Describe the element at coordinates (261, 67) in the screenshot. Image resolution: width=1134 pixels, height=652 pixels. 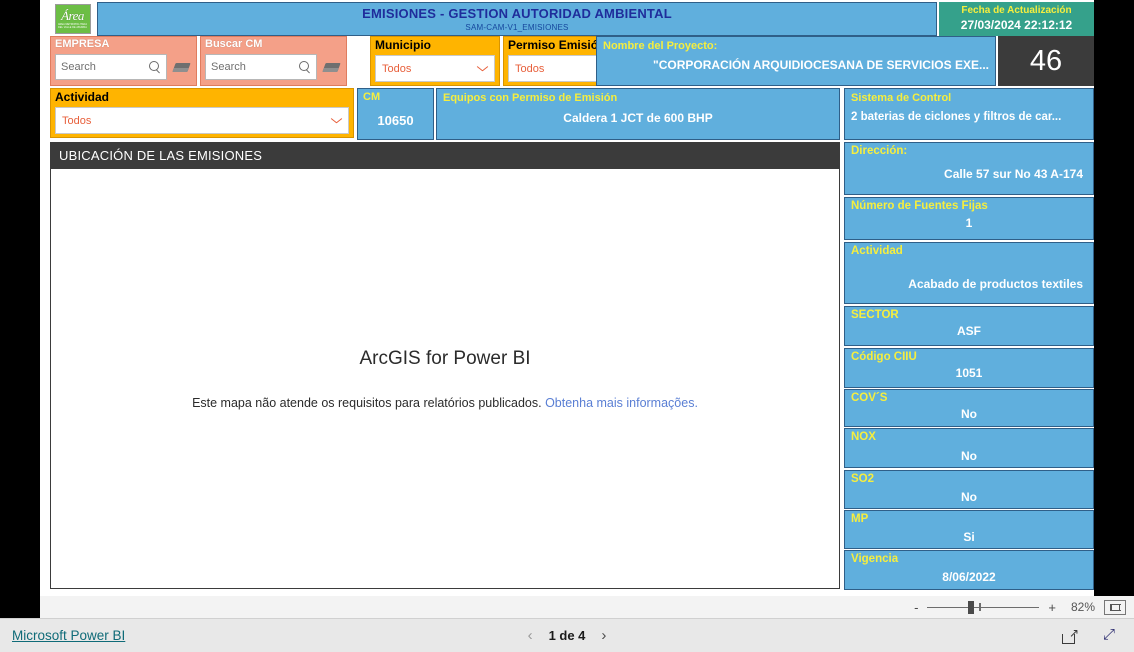
I see `search-input-cm: Search` at that location.